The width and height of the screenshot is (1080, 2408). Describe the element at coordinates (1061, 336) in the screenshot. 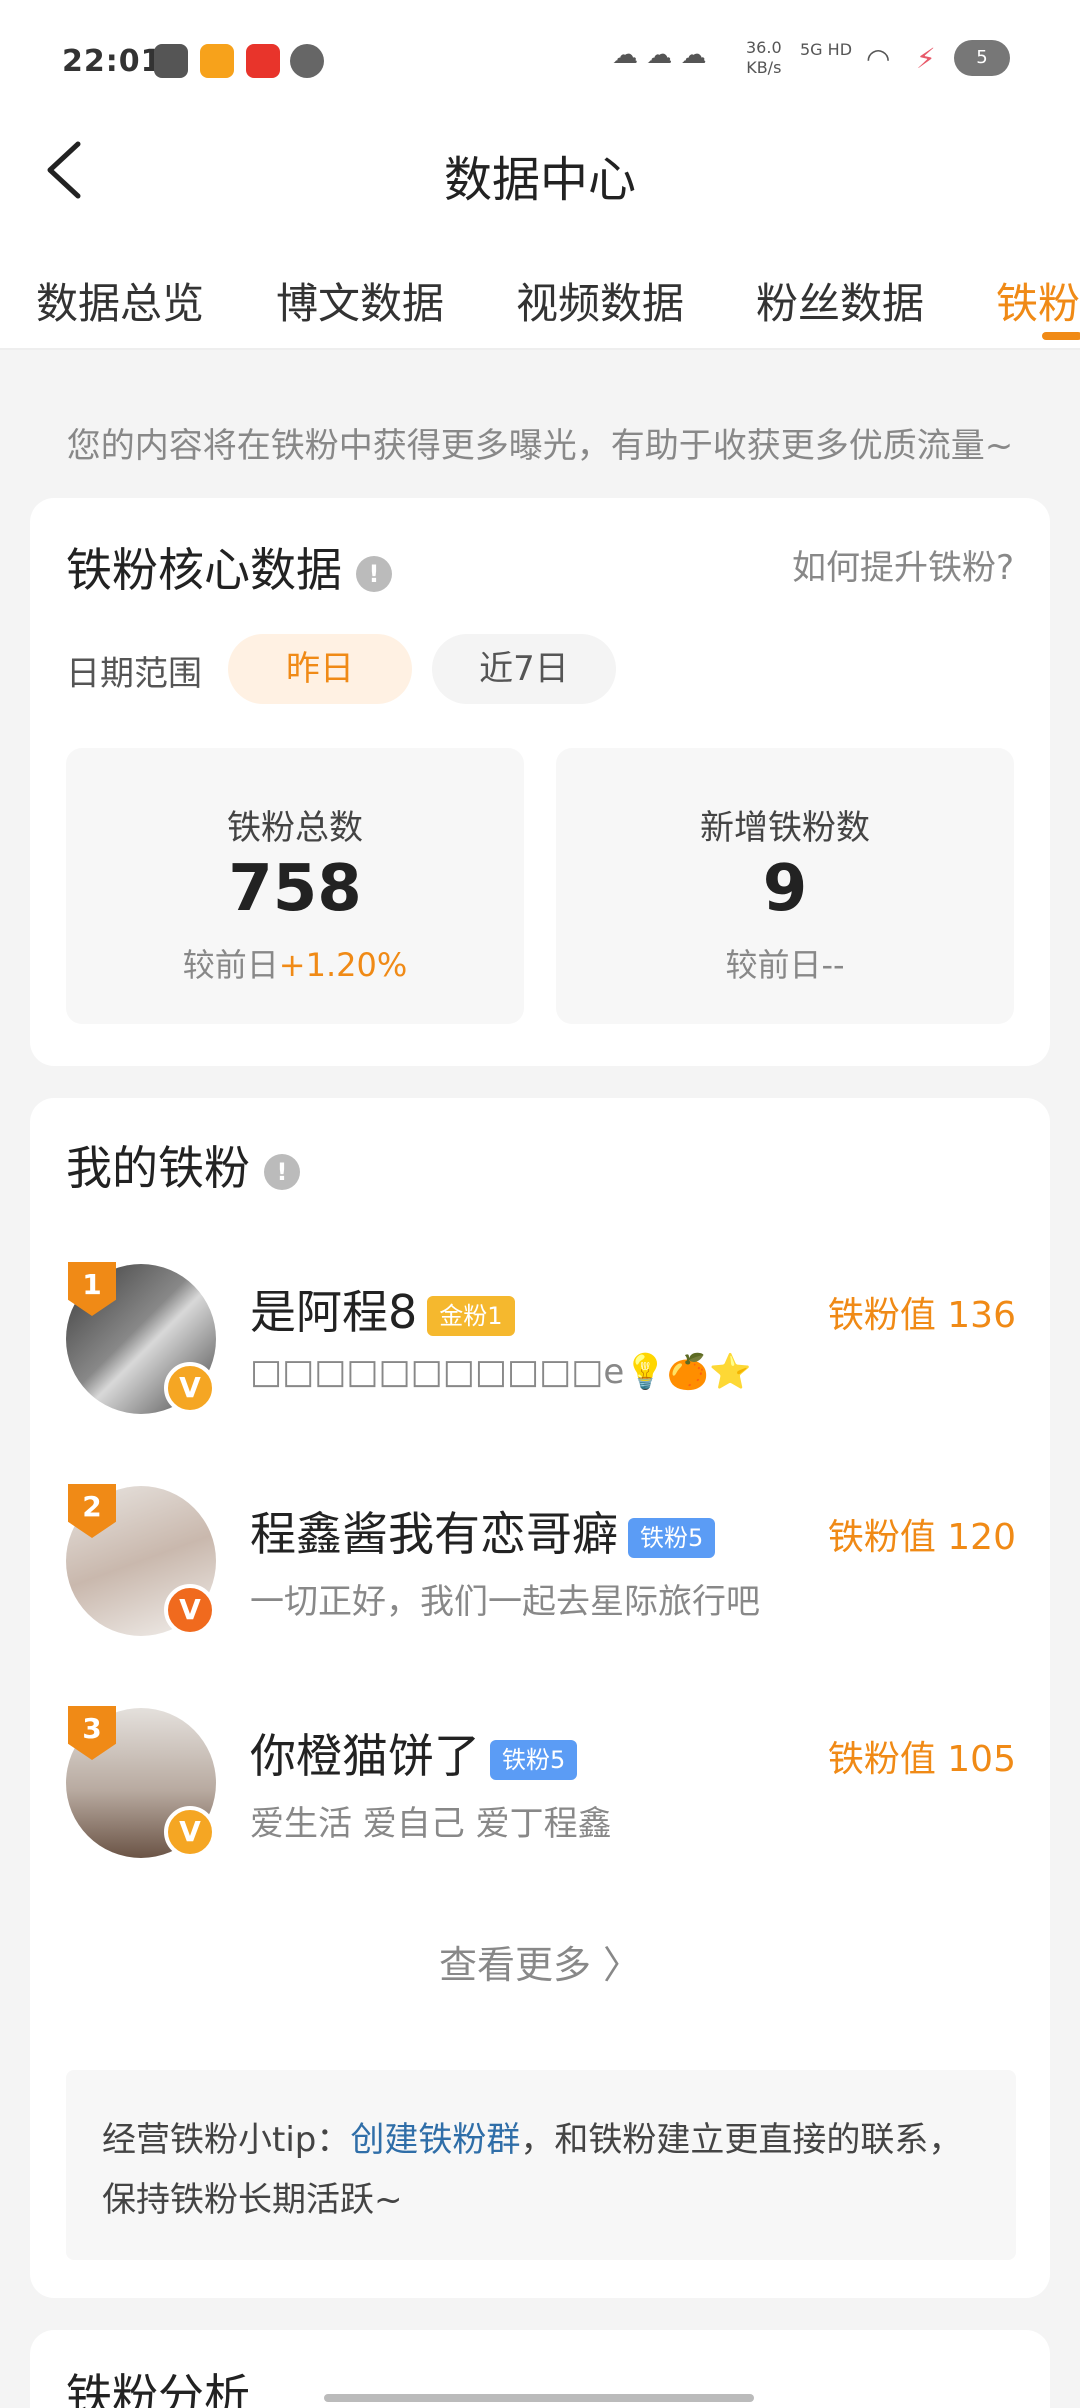

I see `active-tab-indicator` at that location.